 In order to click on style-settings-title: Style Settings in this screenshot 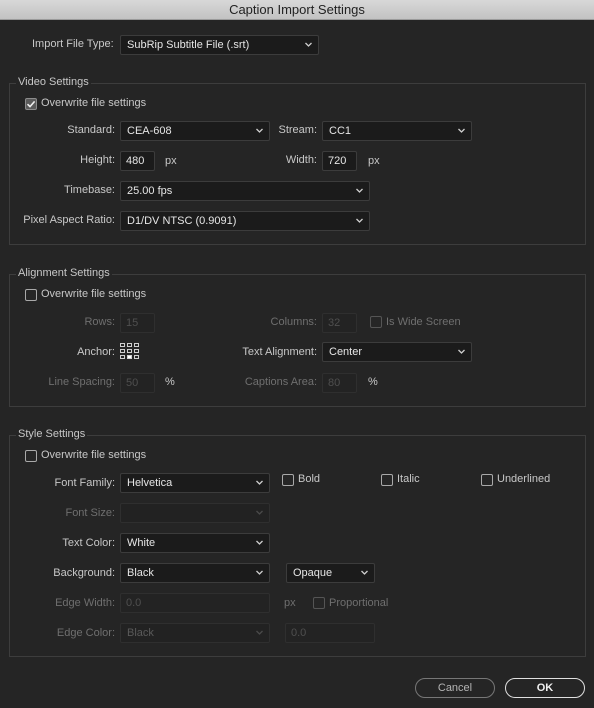, I will do `click(52, 434)`.